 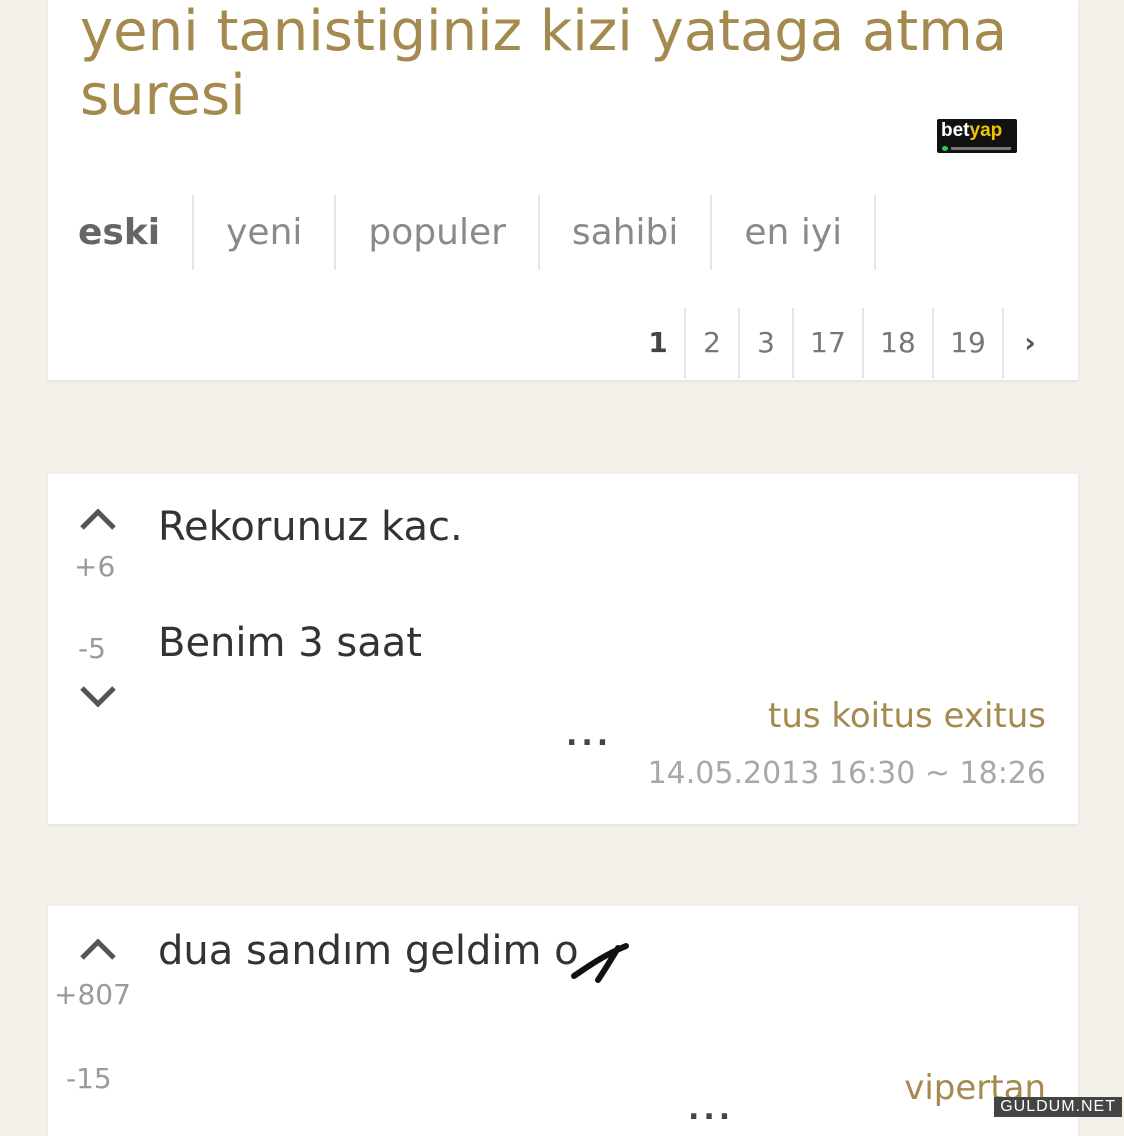 I want to click on entry-text-line: dua sandım geldim o, so click(x=368, y=951).